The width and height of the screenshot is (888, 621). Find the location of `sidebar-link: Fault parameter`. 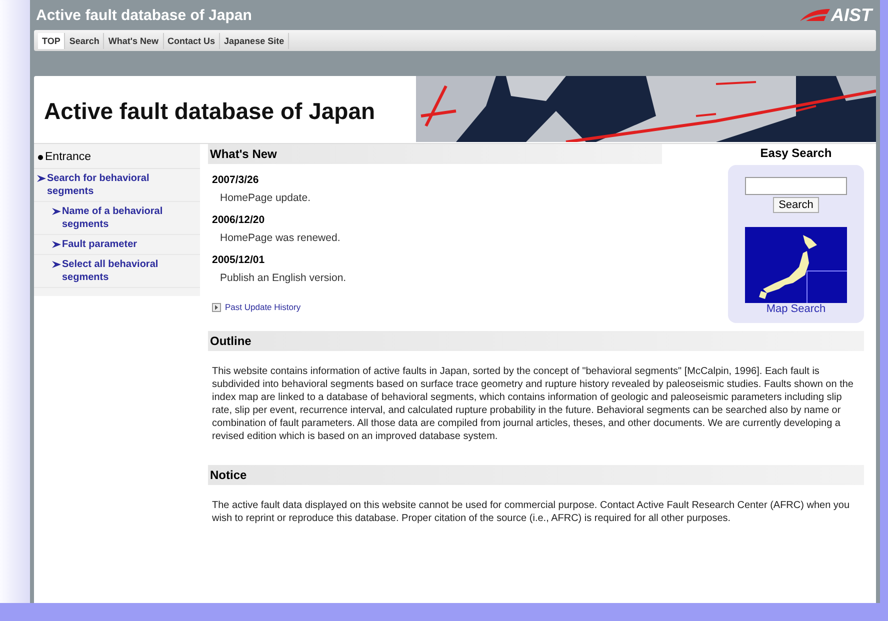

sidebar-link: Fault parameter is located at coordinates (100, 244).